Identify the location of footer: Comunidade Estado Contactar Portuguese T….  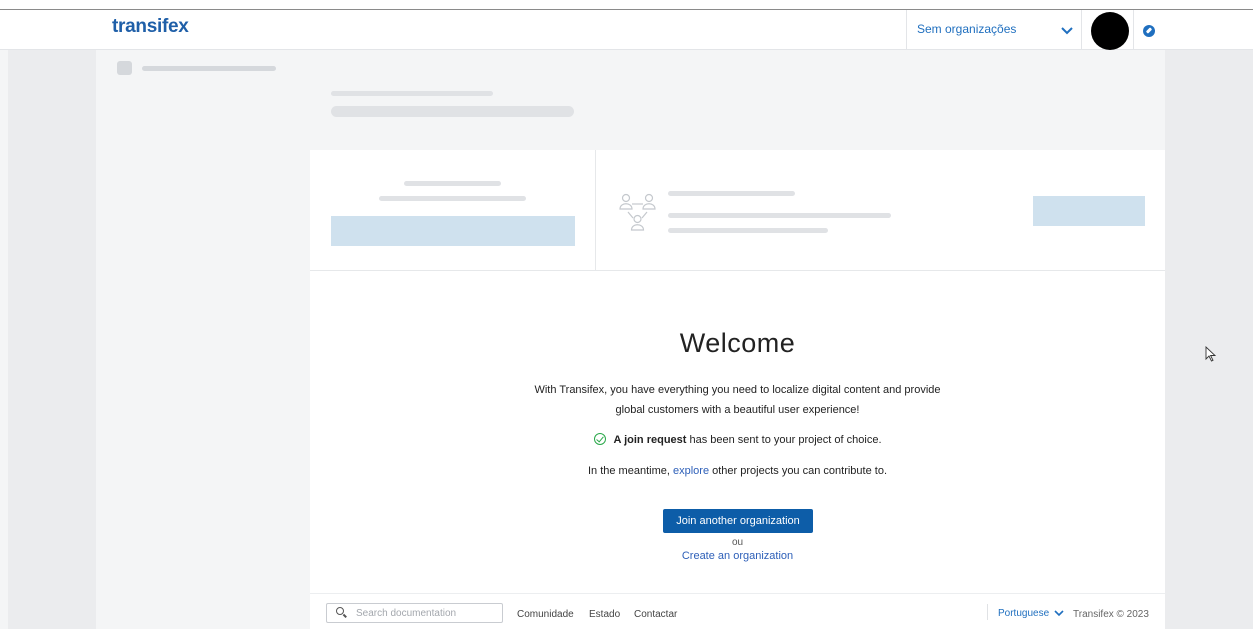
(737, 611).